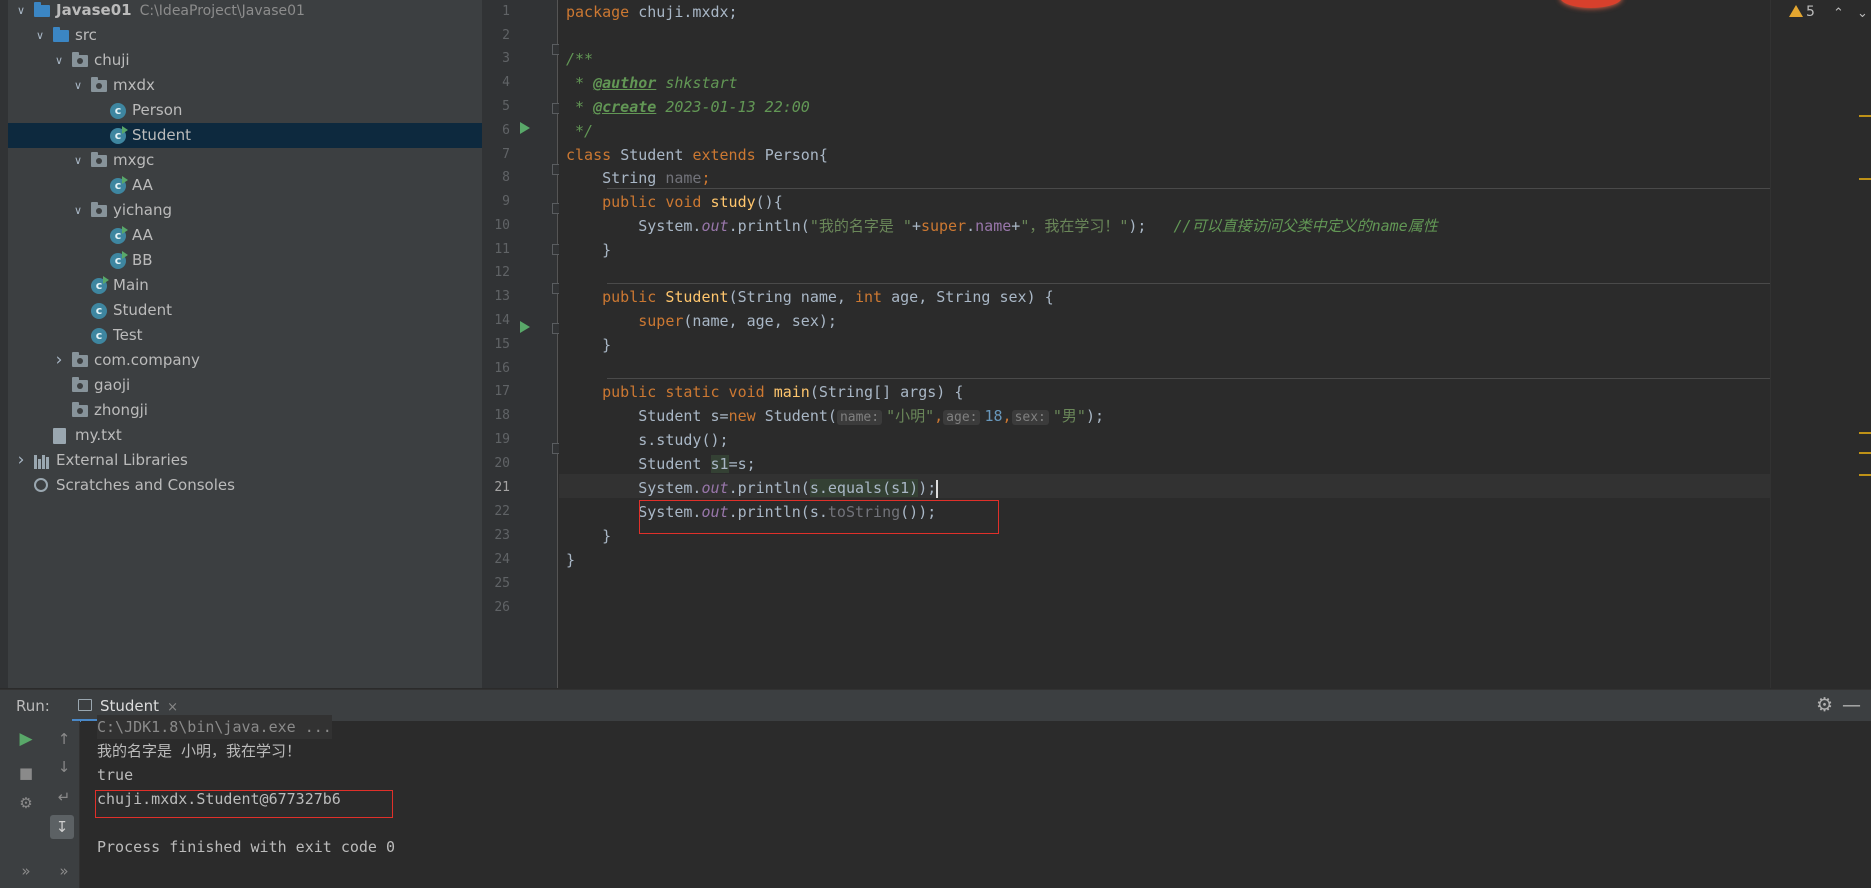 Image resolution: width=1871 pixels, height=888 pixels. I want to click on tree-item: ∨ mxdx, so click(245, 85).